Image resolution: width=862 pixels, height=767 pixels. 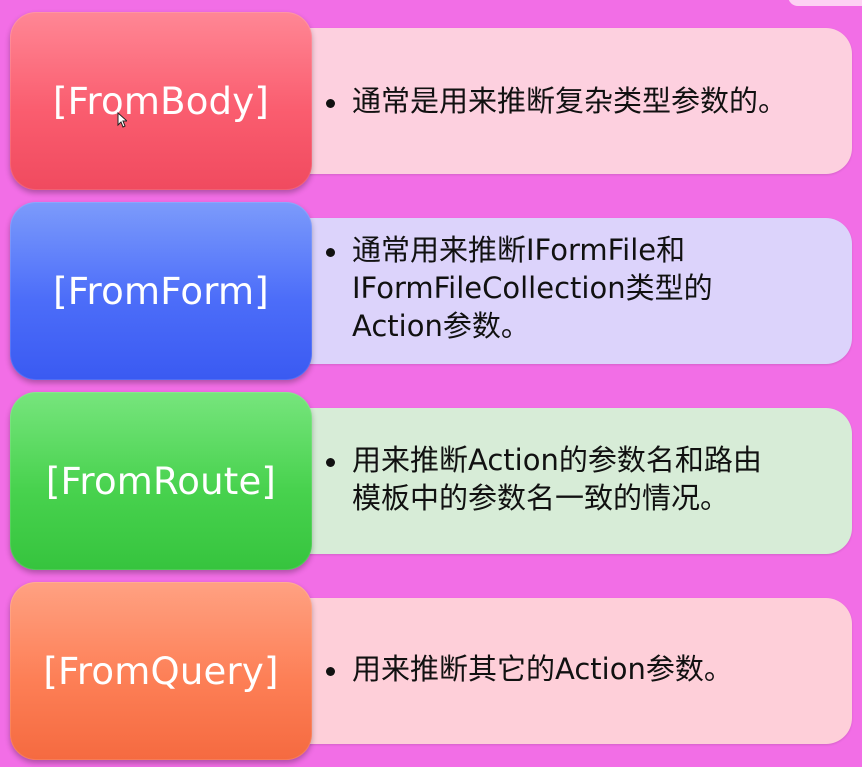 I want to click on attribute-label: [FromForm], so click(x=161, y=291).